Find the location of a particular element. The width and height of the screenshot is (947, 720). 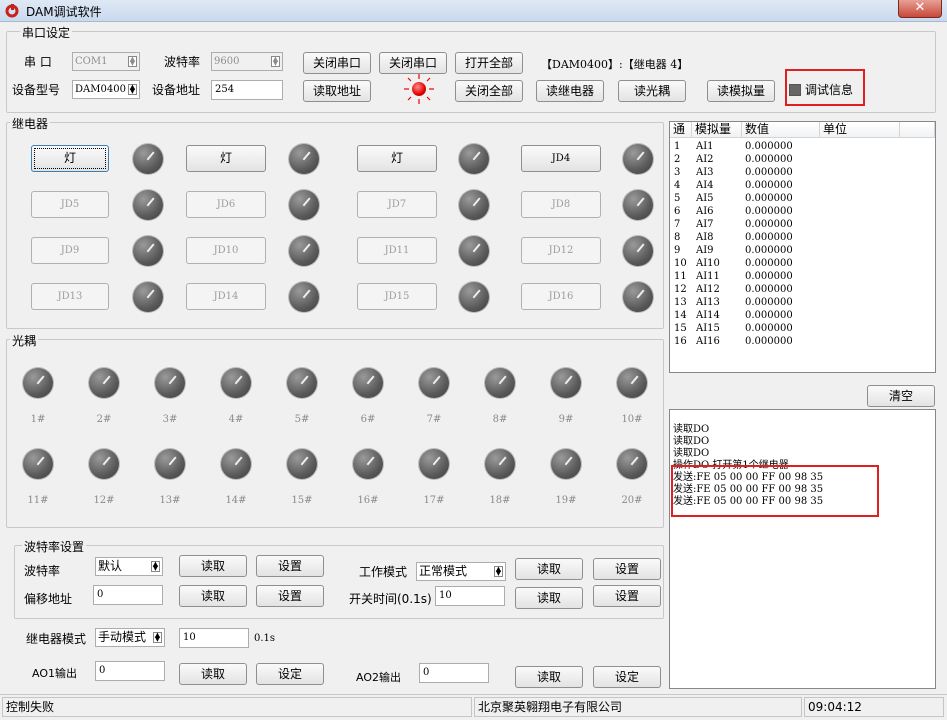

read-analog-button: 读模拟量 is located at coordinates (741, 91).